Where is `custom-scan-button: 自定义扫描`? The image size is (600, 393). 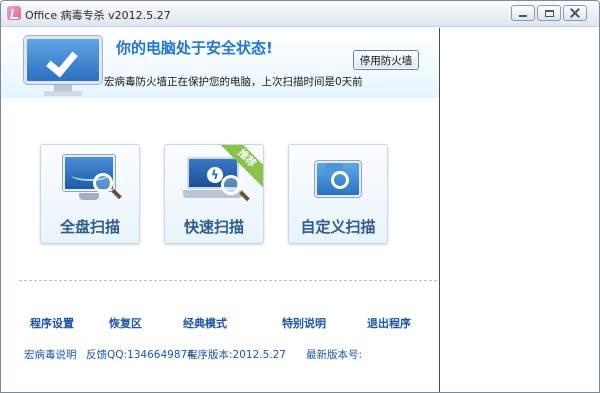 custom-scan-button: 自定义扫描 is located at coordinates (338, 194).